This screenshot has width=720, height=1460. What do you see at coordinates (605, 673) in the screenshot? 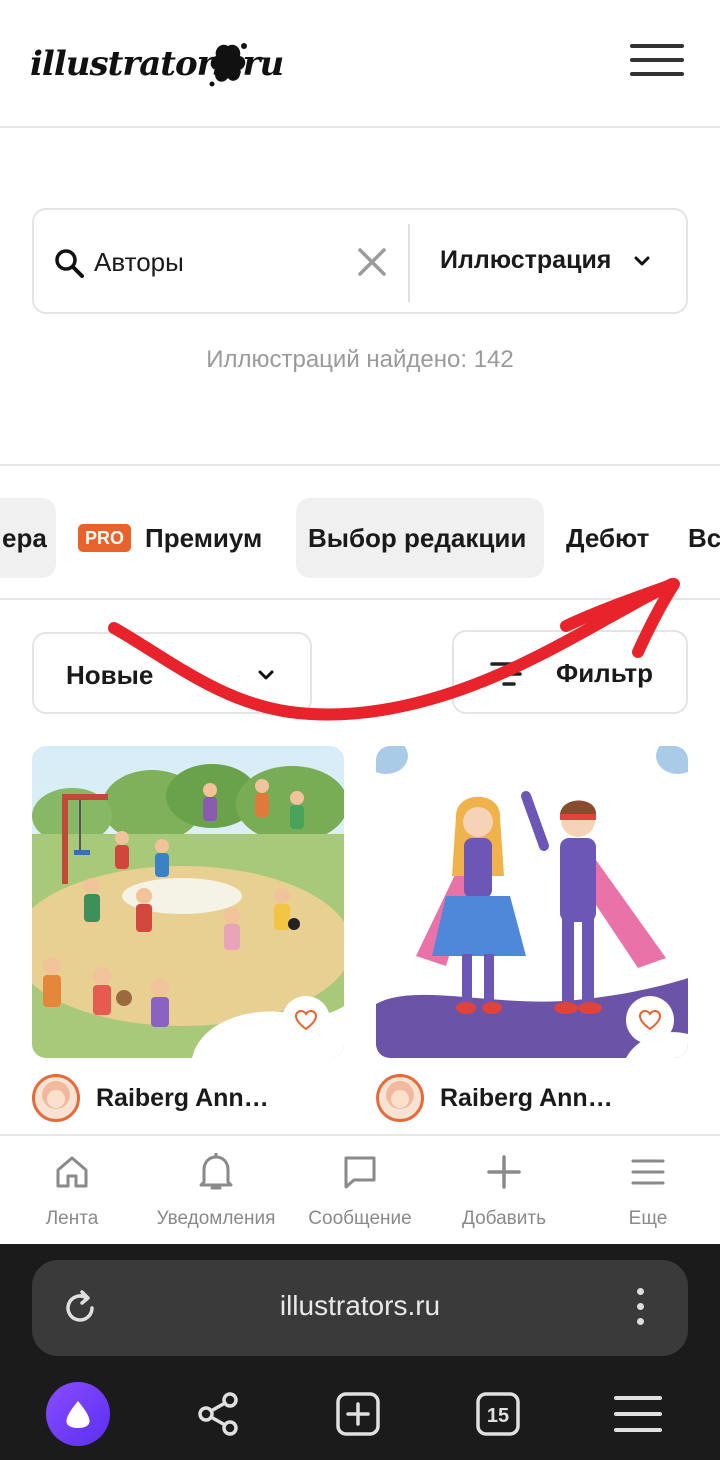
I see `filter-label: Фильтр` at bounding box center [605, 673].